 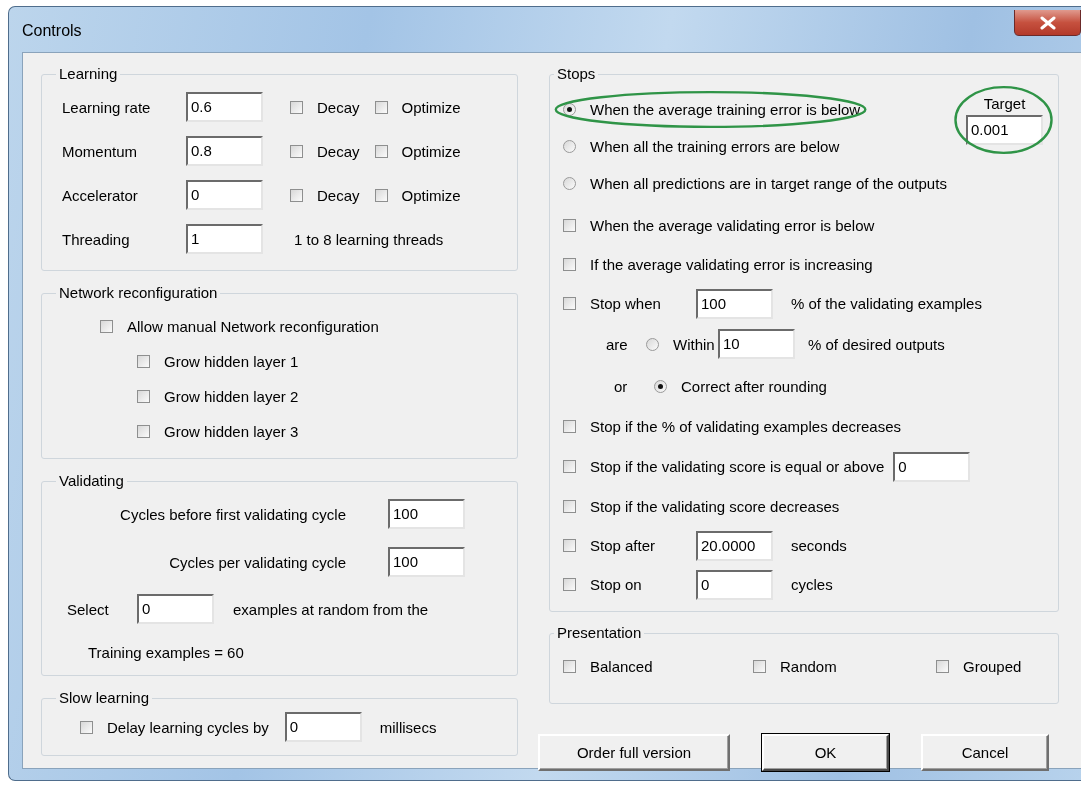 What do you see at coordinates (576, 74) in the screenshot?
I see `group-title: Stops` at bounding box center [576, 74].